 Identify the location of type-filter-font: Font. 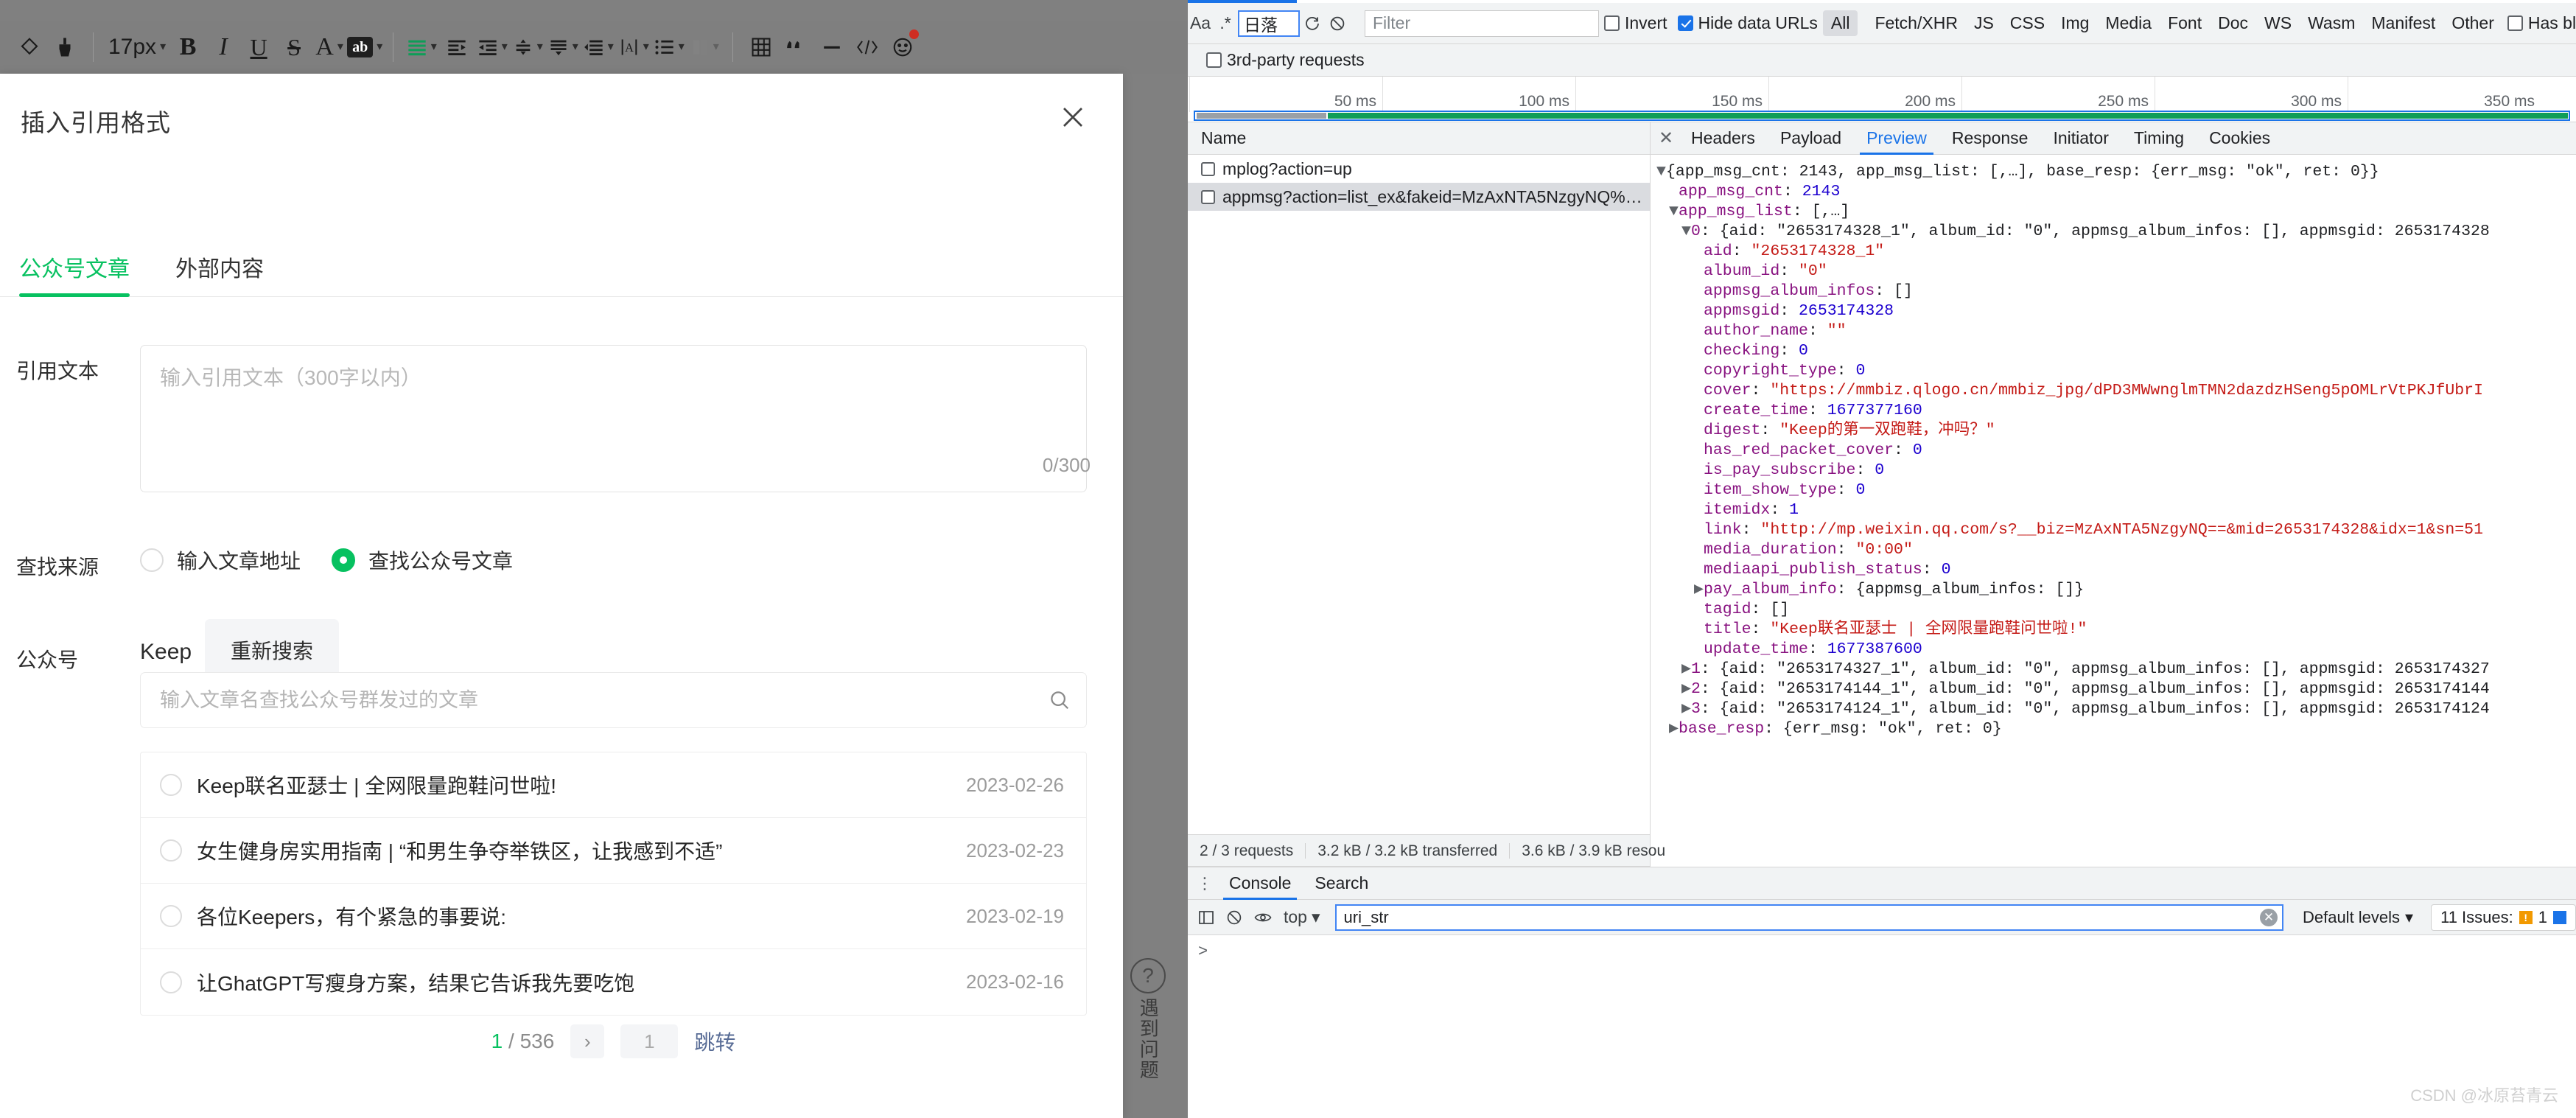
(2185, 23).